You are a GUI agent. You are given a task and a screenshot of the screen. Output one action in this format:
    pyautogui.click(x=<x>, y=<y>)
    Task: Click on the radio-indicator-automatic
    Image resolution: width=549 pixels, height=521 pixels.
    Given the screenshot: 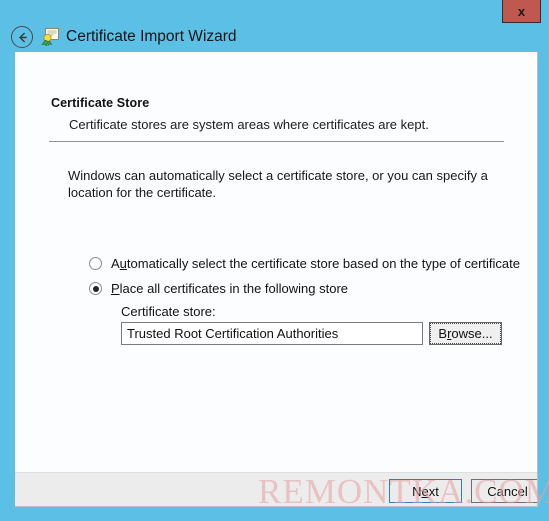 What is the action you would take?
    pyautogui.click(x=95, y=263)
    